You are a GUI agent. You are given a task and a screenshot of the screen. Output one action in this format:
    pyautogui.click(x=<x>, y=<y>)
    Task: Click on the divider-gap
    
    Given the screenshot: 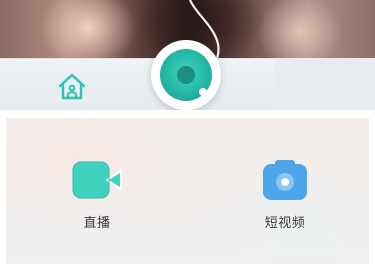 What is the action you would take?
    pyautogui.click(x=187, y=114)
    